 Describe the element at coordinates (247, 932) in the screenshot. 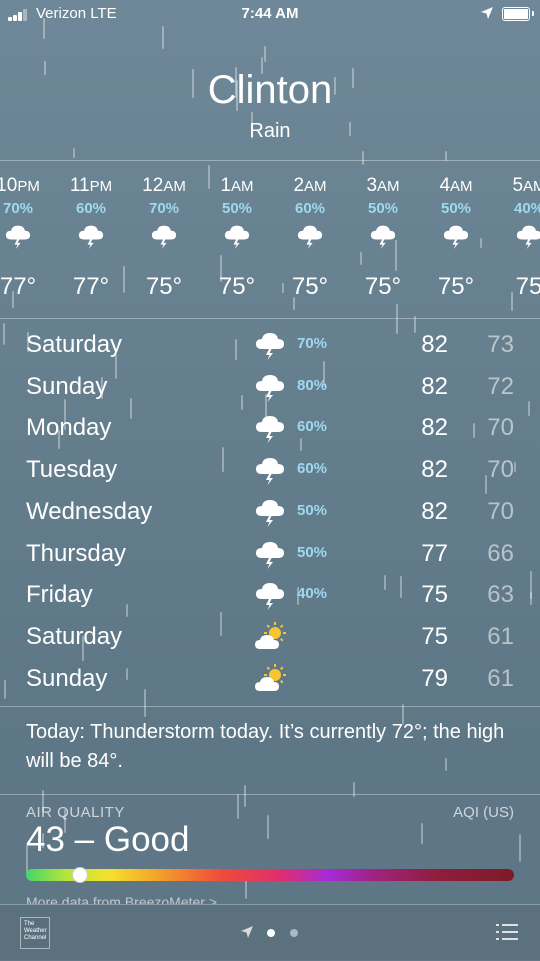

I see `current-location-icon` at that location.